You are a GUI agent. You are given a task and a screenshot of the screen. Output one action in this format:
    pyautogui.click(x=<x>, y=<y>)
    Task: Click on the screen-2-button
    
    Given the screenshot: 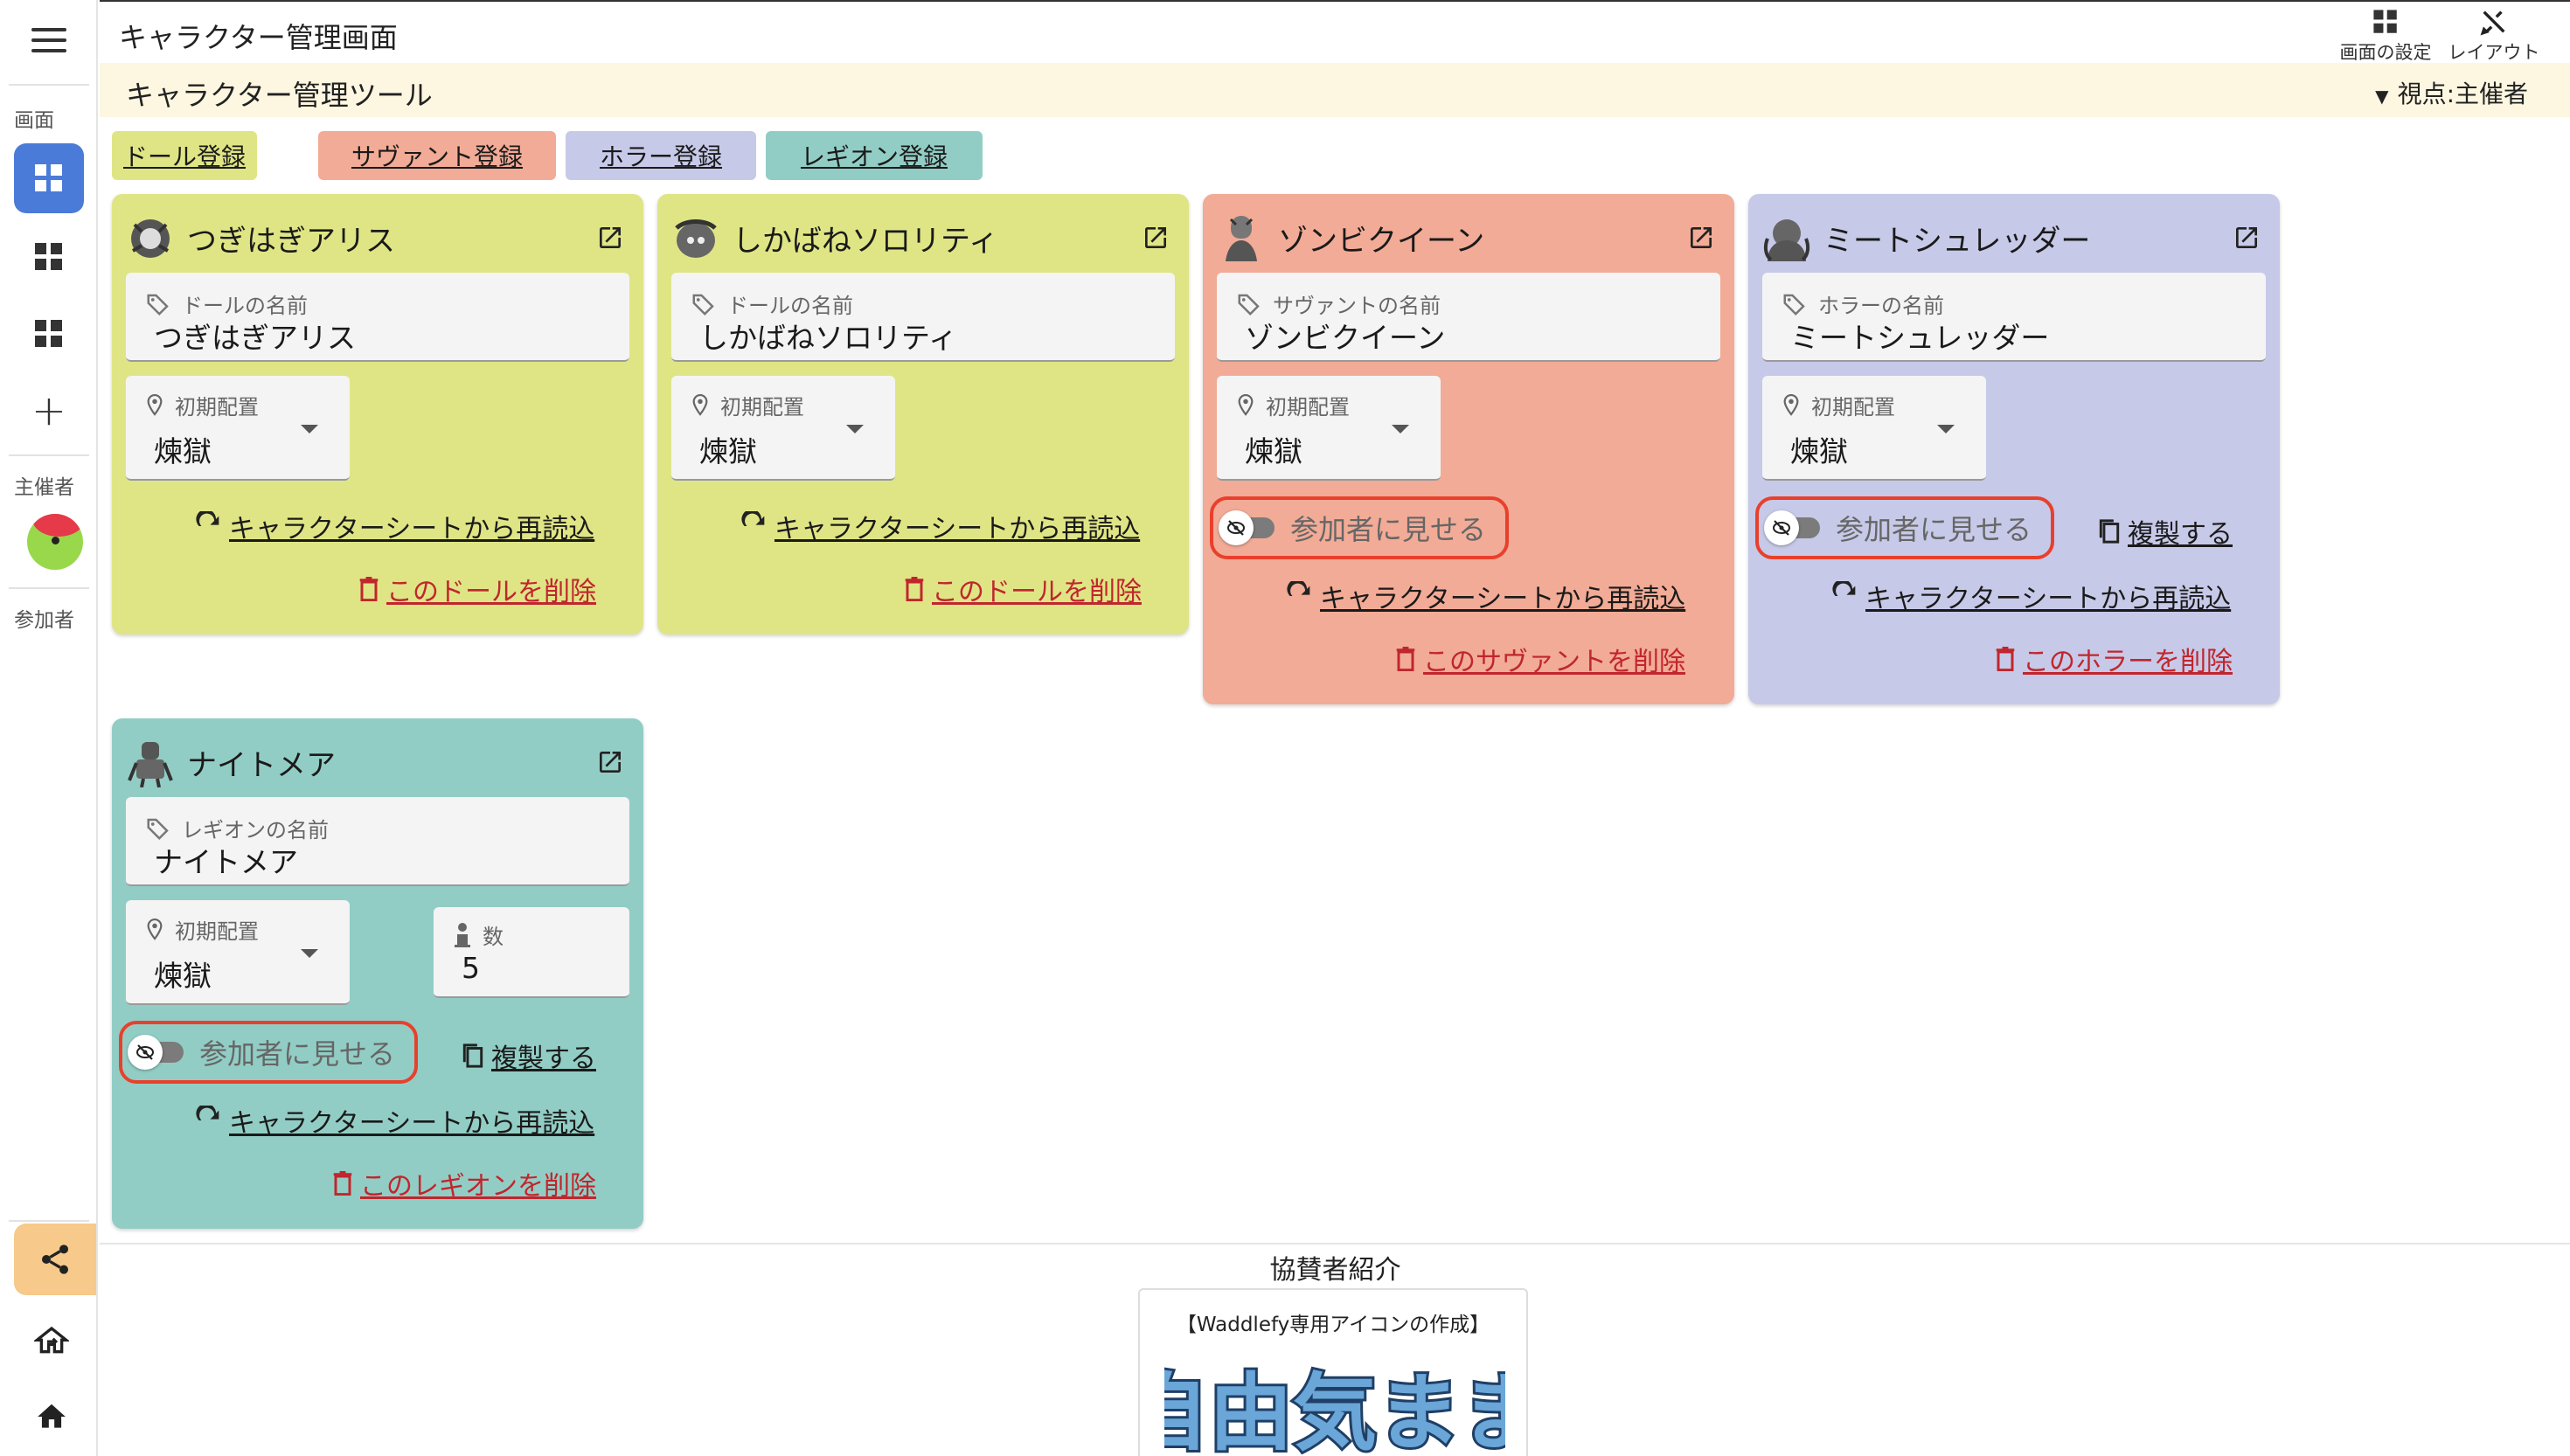 What is the action you would take?
    pyautogui.click(x=49, y=257)
    